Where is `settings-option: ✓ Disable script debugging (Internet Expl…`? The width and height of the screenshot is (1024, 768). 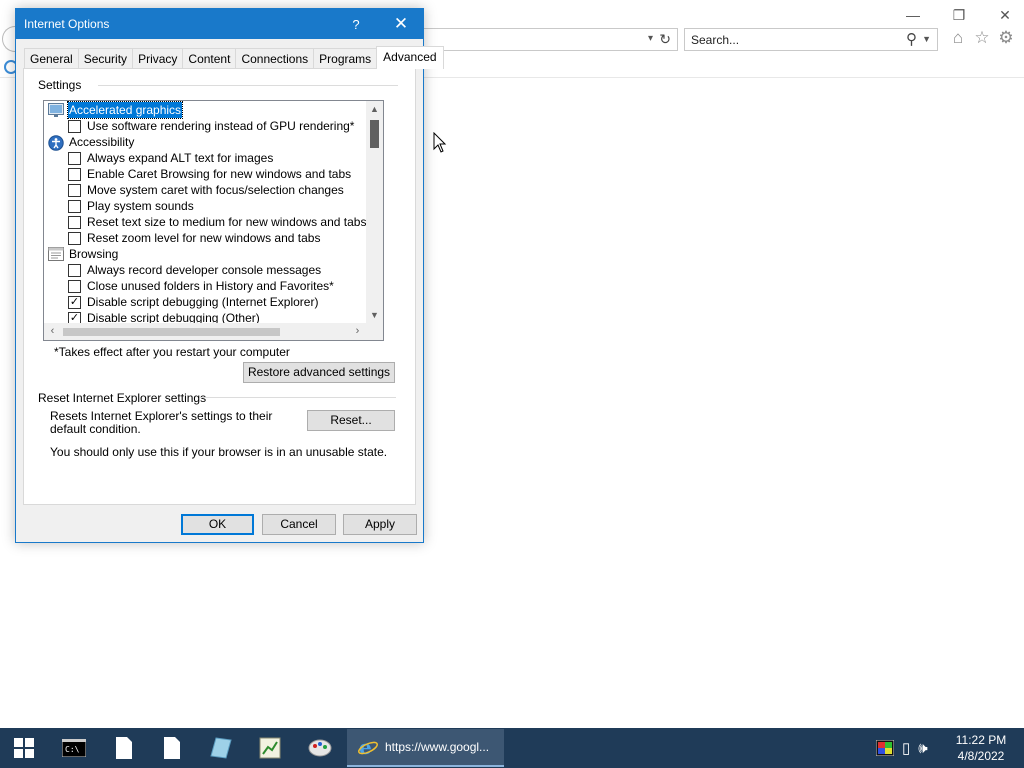
settings-option: ✓ Disable script debugging (Internet Expl… is located at coordinates (205, 302).